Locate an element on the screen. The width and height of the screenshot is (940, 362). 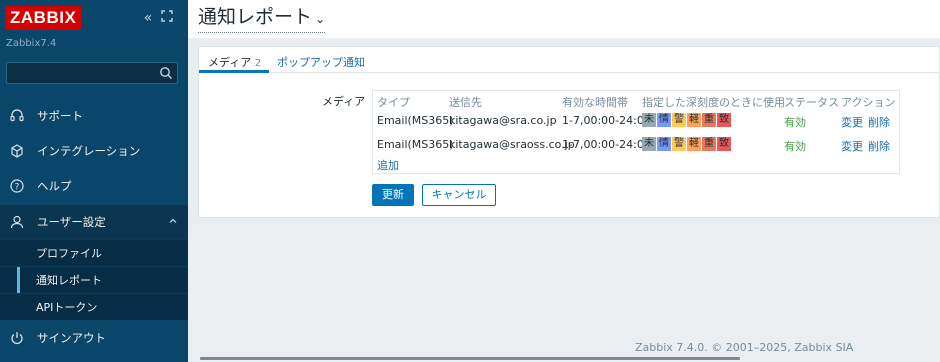
column-header-sendto: 送信先 is located at coordinates (465, 102).